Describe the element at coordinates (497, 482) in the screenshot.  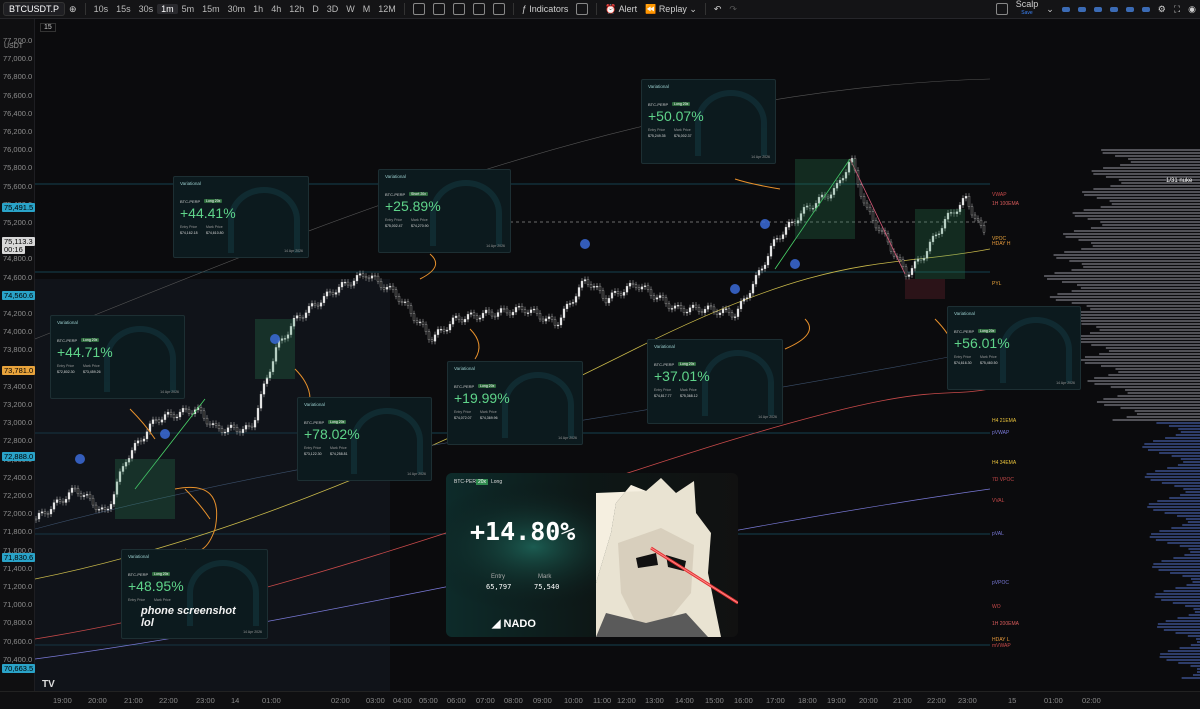
I see `nado-side: Long` at that location.